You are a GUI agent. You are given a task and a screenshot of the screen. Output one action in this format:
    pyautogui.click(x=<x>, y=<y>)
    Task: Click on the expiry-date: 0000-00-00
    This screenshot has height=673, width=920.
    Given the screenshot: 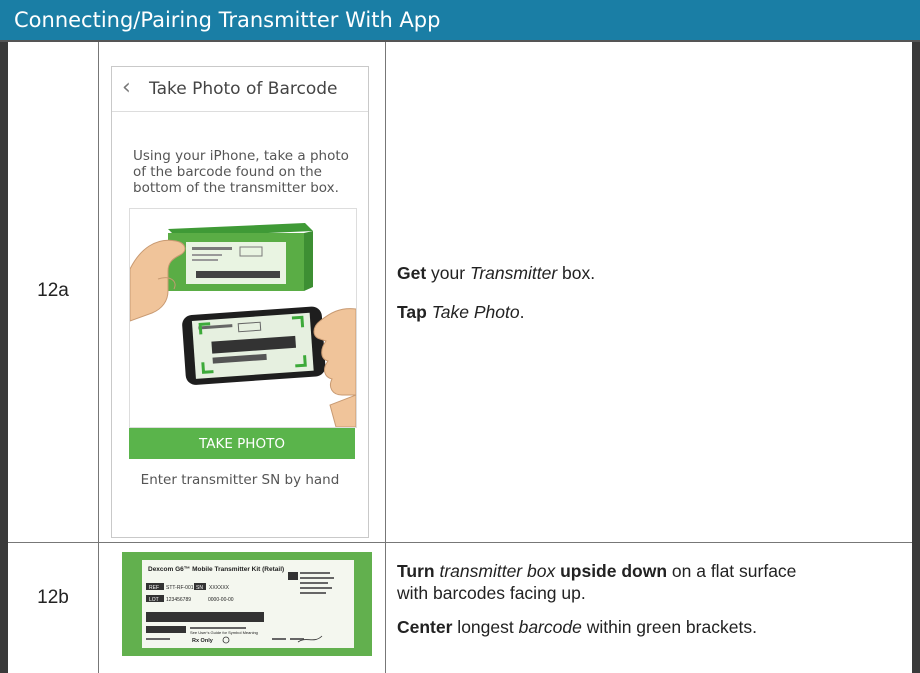 What is the action you would take?
    pyautogui.click(x=221, y=600)
    